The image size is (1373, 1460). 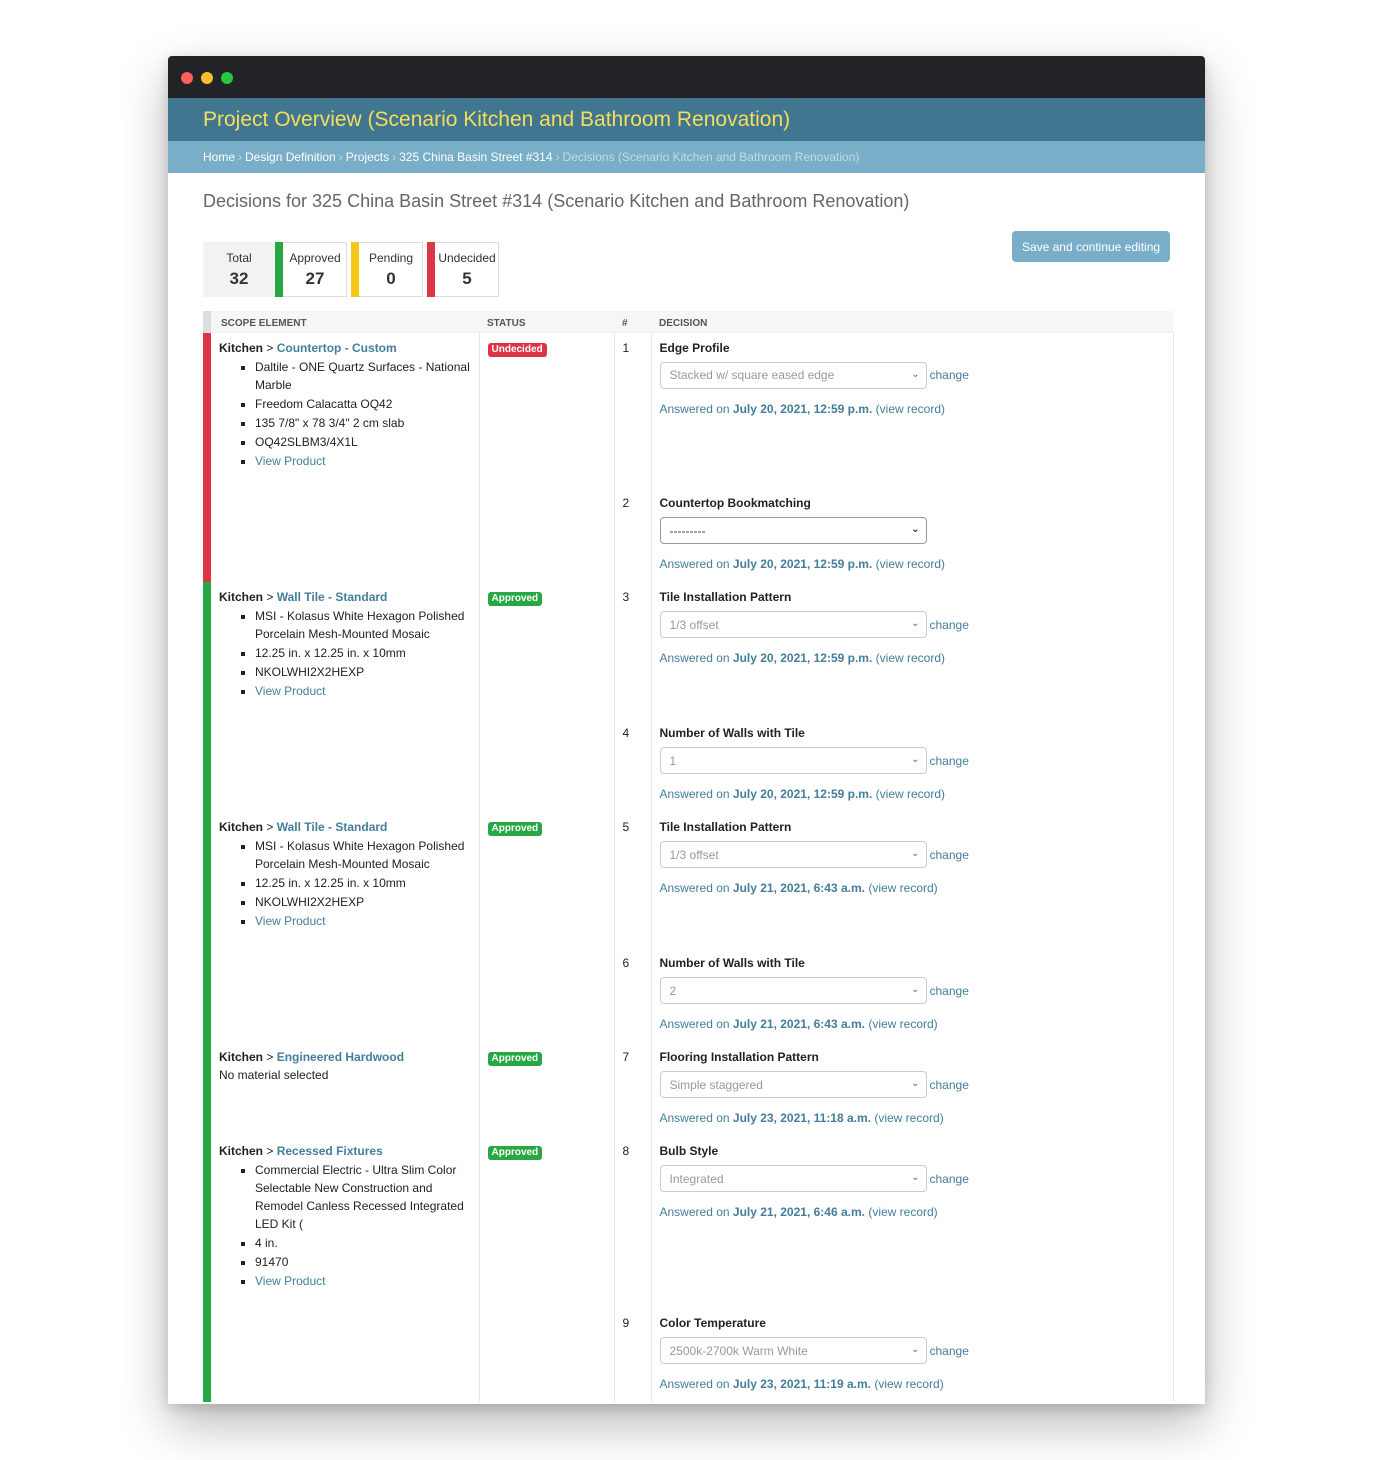 What do you see at coordinates (340, 1057) in the screenshot?
I see `category-link: Engineered Hardwood` at bounding box center [340, 1057].